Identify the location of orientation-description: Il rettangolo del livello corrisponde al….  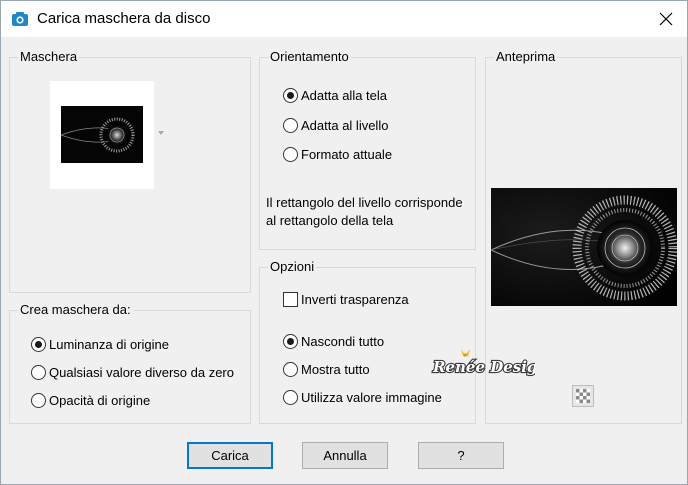
(364, 211).